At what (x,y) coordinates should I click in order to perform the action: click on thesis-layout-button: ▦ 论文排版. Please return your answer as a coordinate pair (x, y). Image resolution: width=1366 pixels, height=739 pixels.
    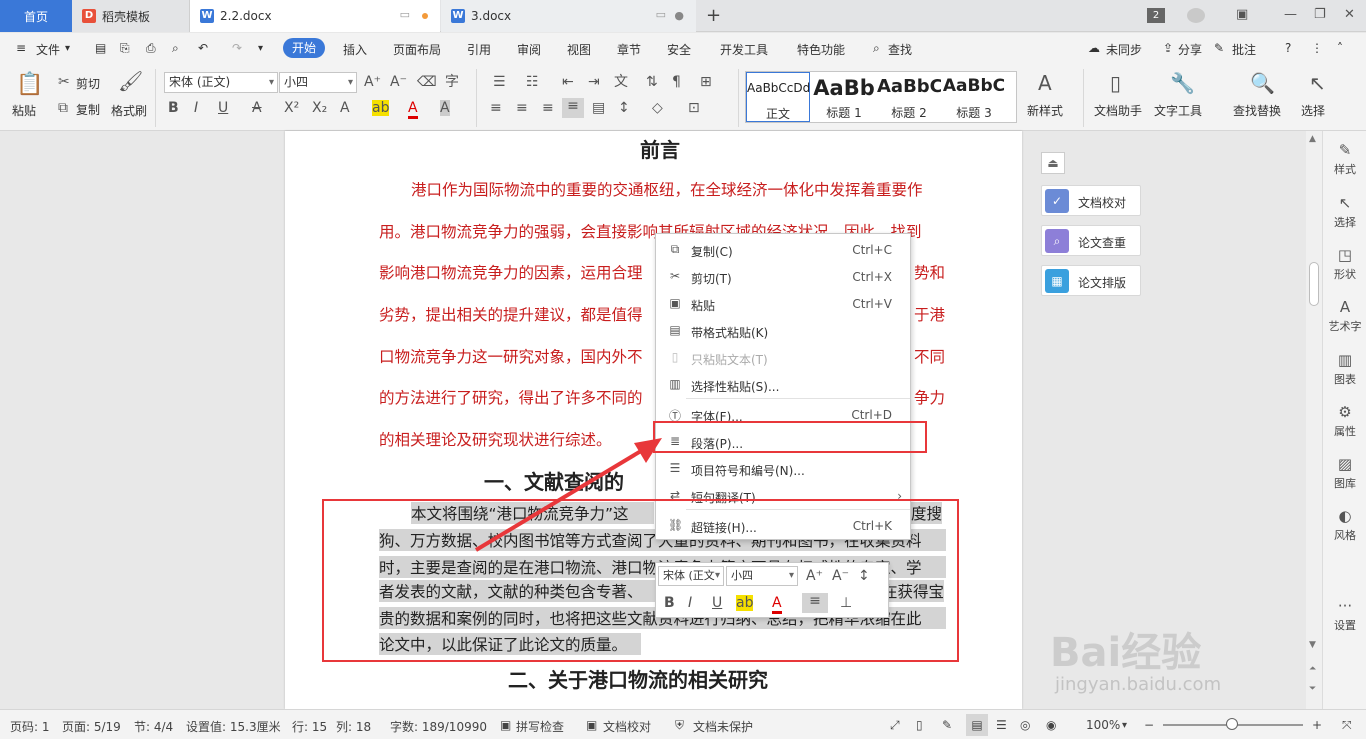
    Looking at the image, I should click on (1091, 280).